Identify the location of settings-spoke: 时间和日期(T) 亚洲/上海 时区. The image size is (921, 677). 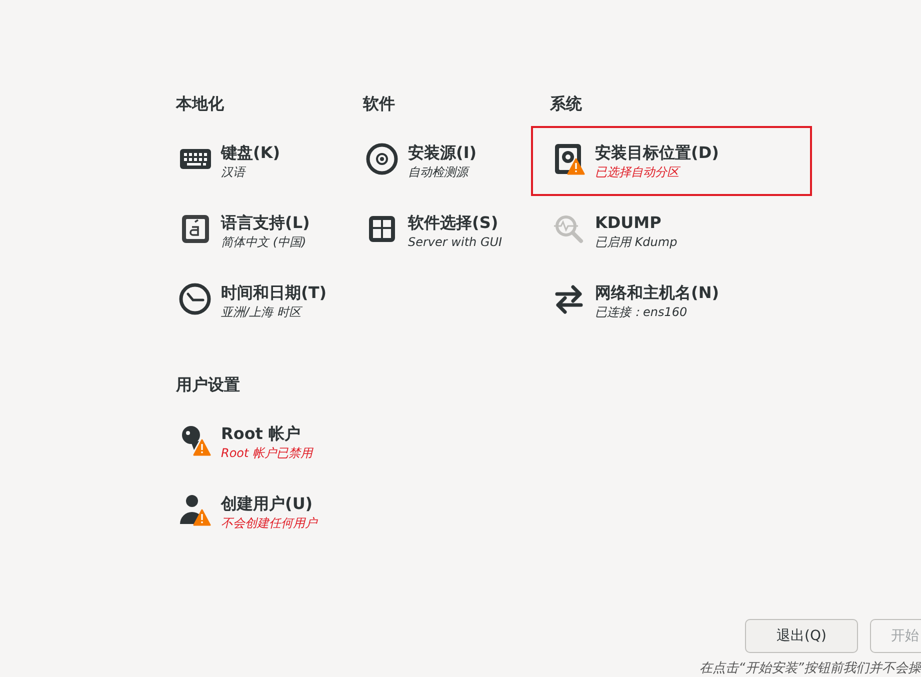
(260, 301).